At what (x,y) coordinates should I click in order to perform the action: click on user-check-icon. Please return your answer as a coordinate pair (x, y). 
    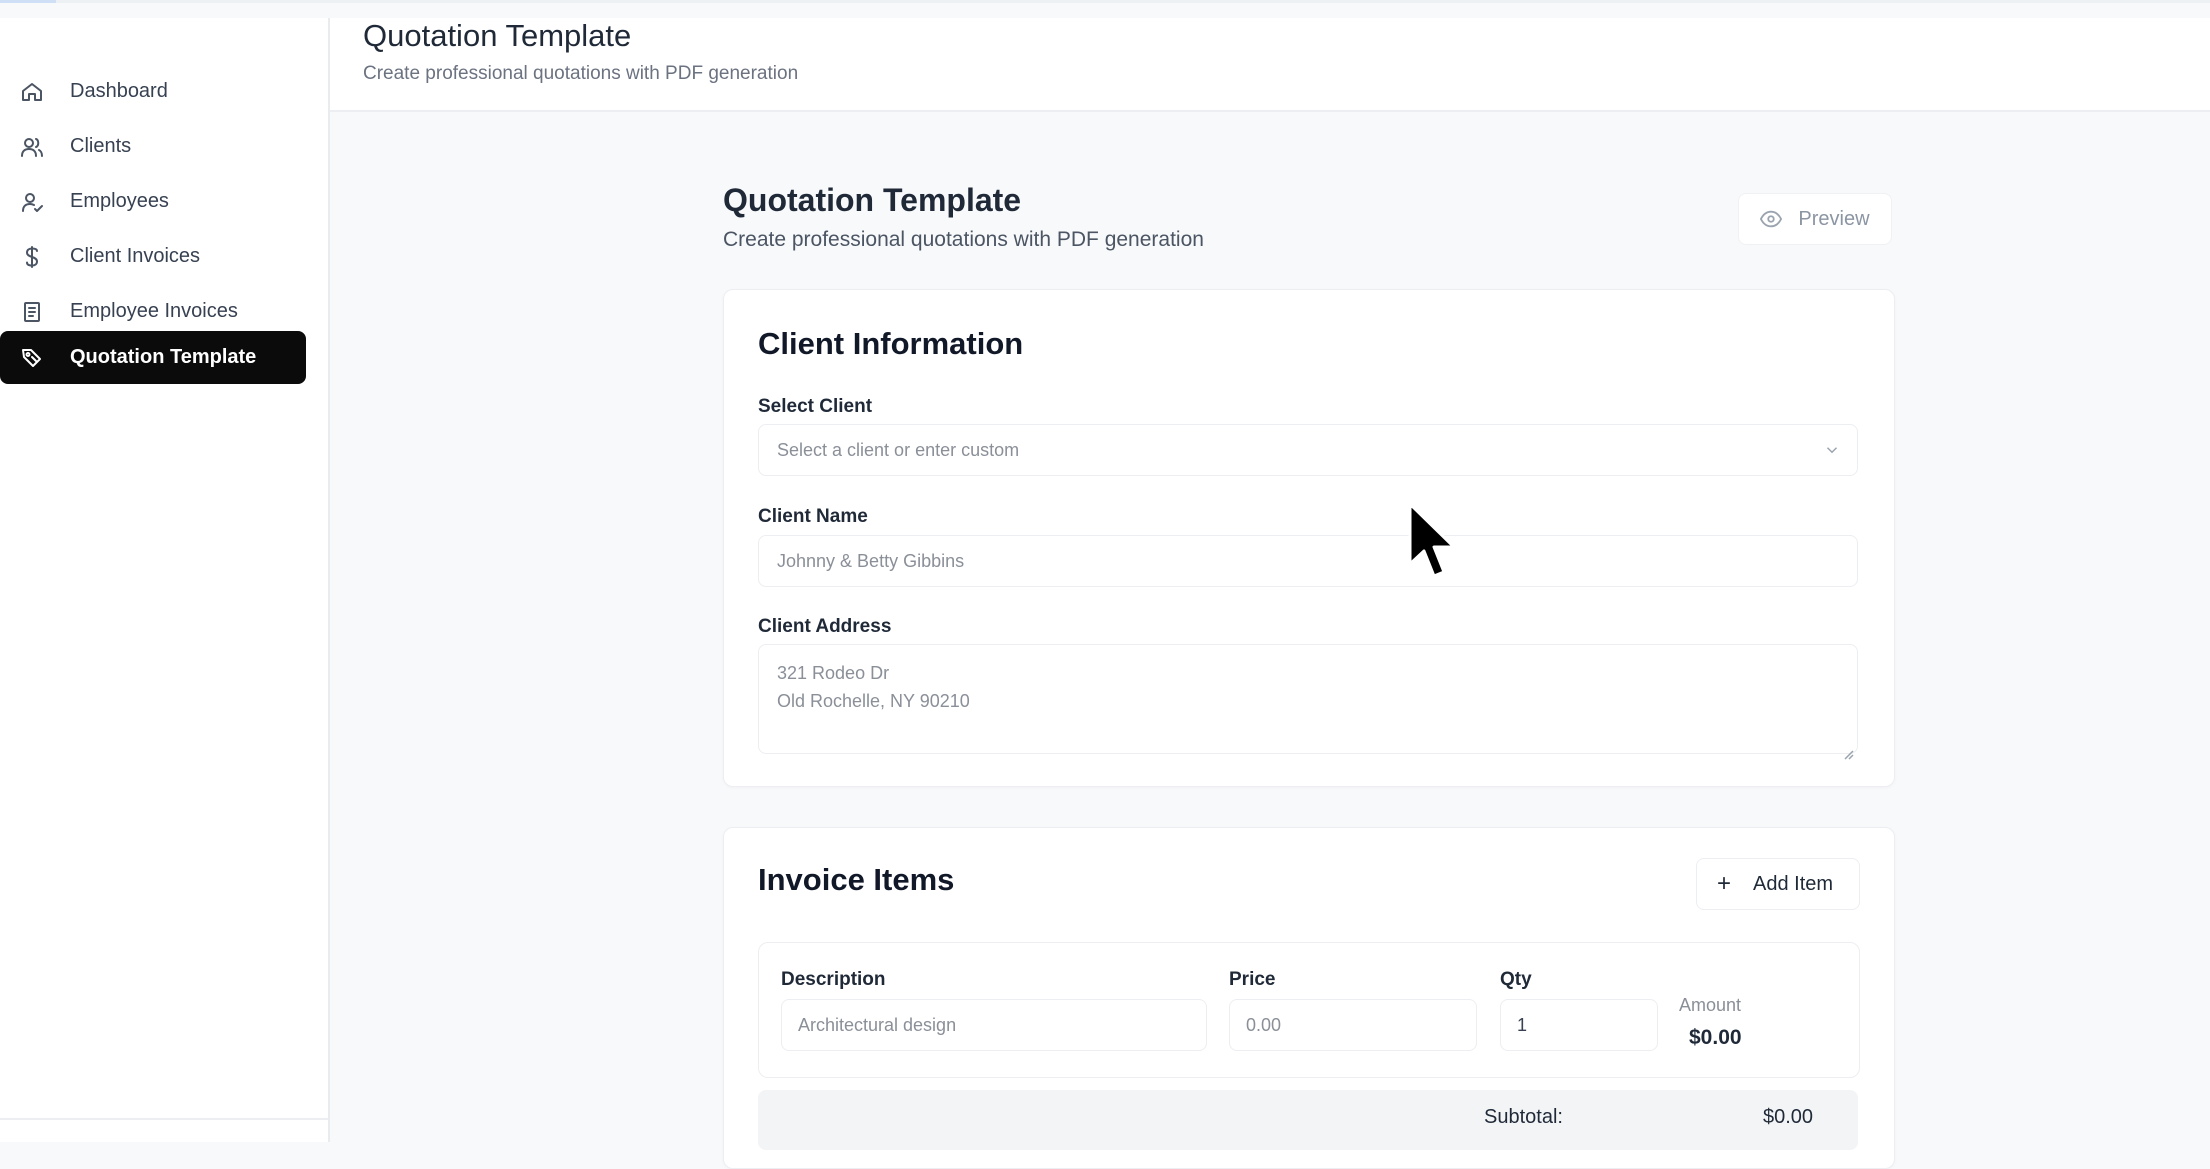
    Looking at the image, I should click on (32, 202).